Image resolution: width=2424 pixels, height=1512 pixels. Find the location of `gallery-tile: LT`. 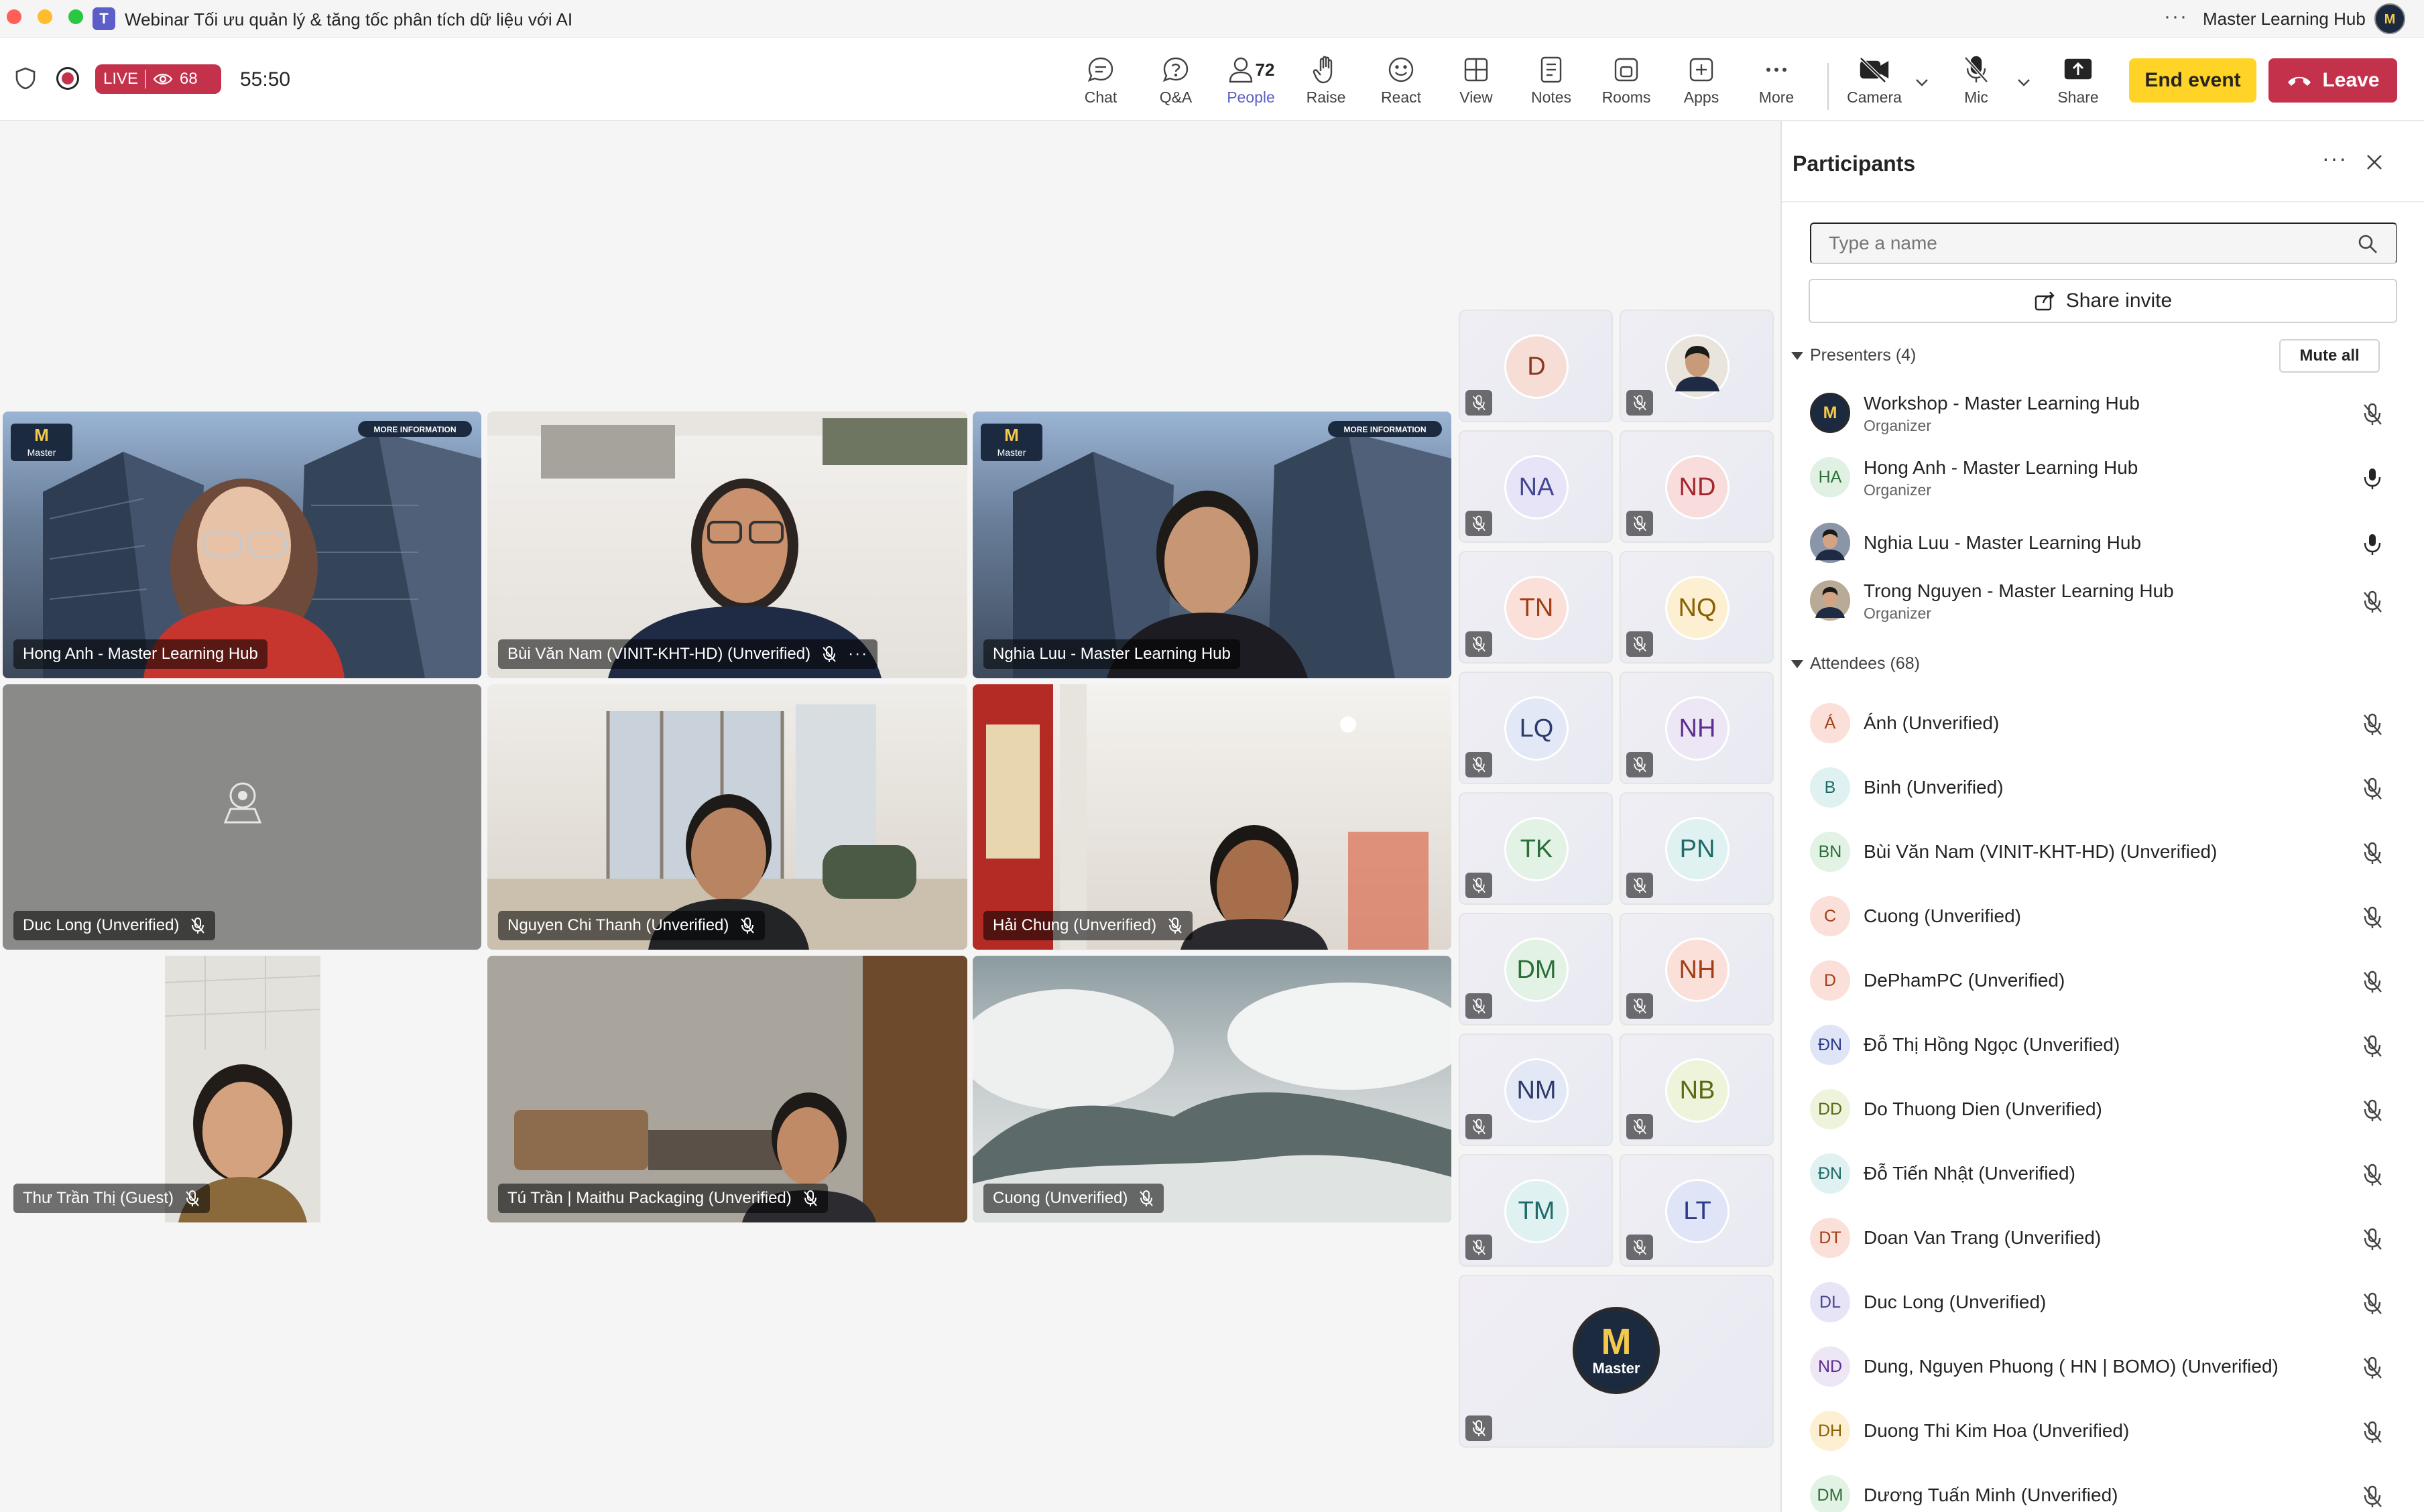

gallery-tile: LT is located at coordinates (1697, 1210).